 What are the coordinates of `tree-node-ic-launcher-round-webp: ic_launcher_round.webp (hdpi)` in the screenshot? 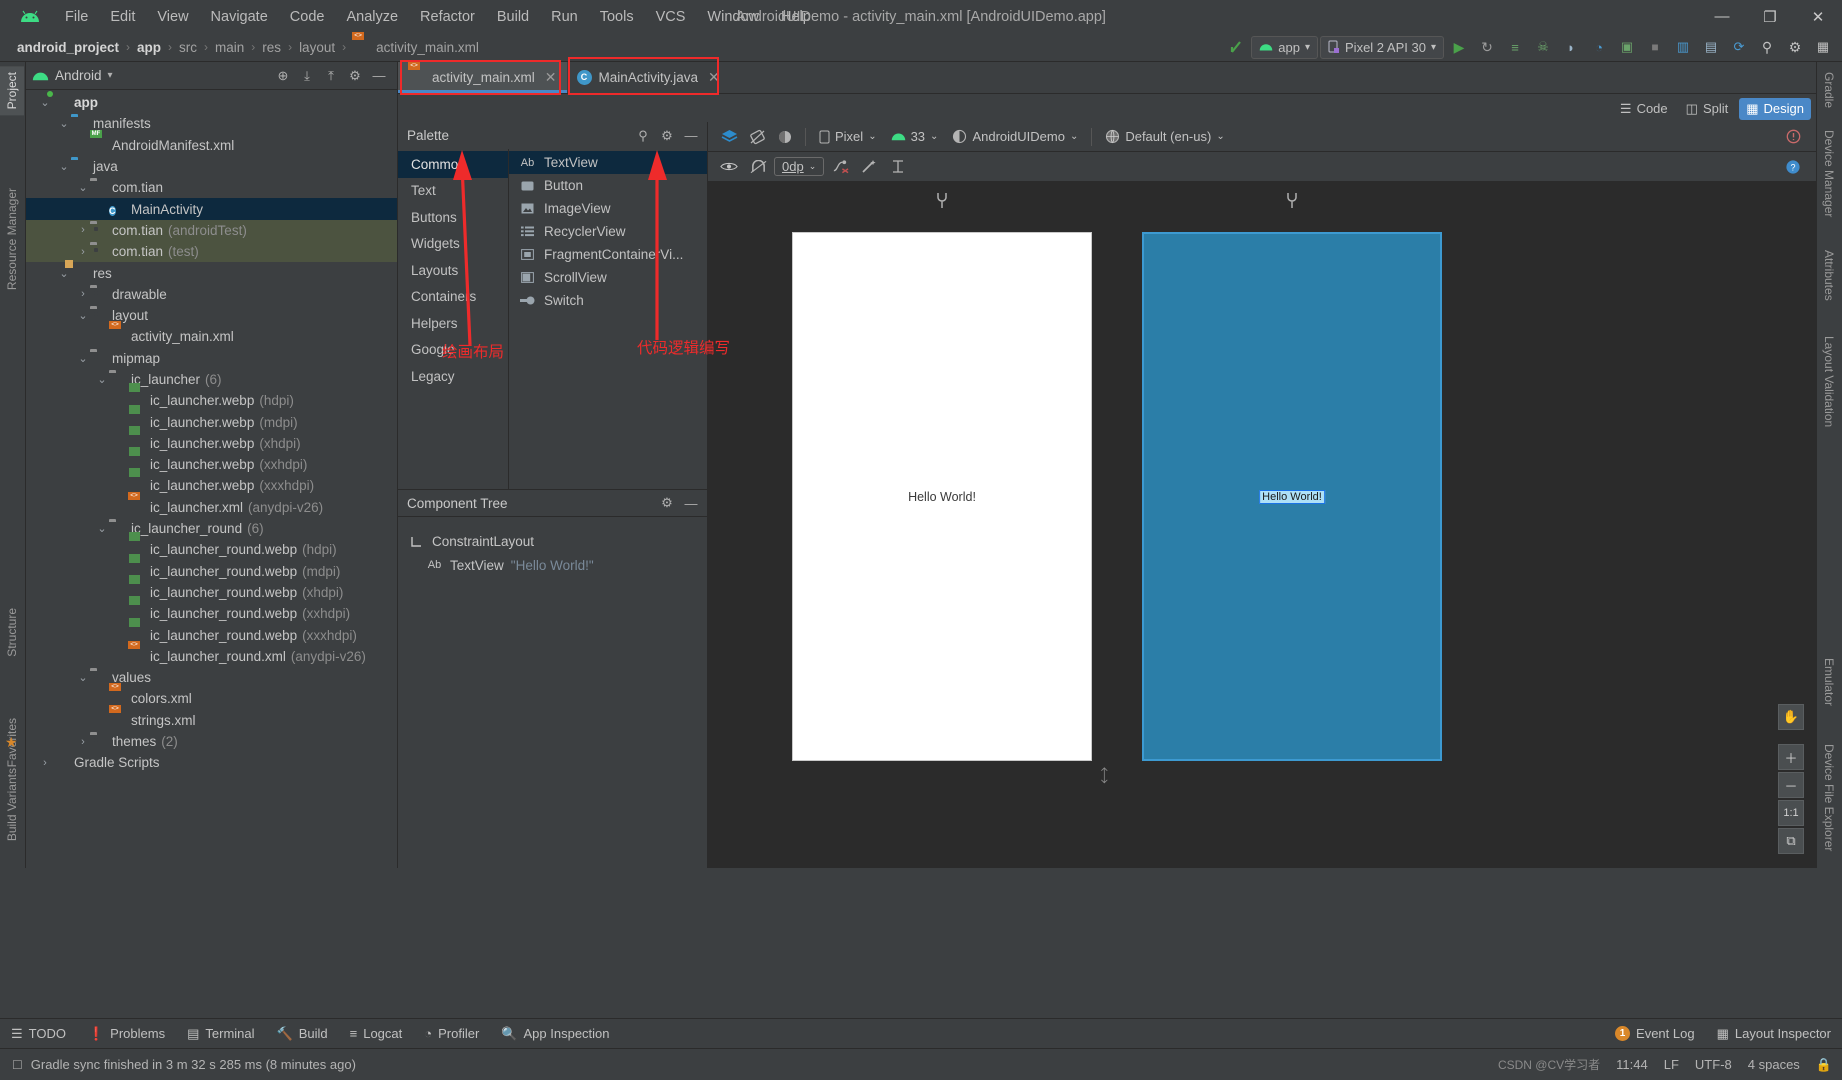 It's located at (211, 549).